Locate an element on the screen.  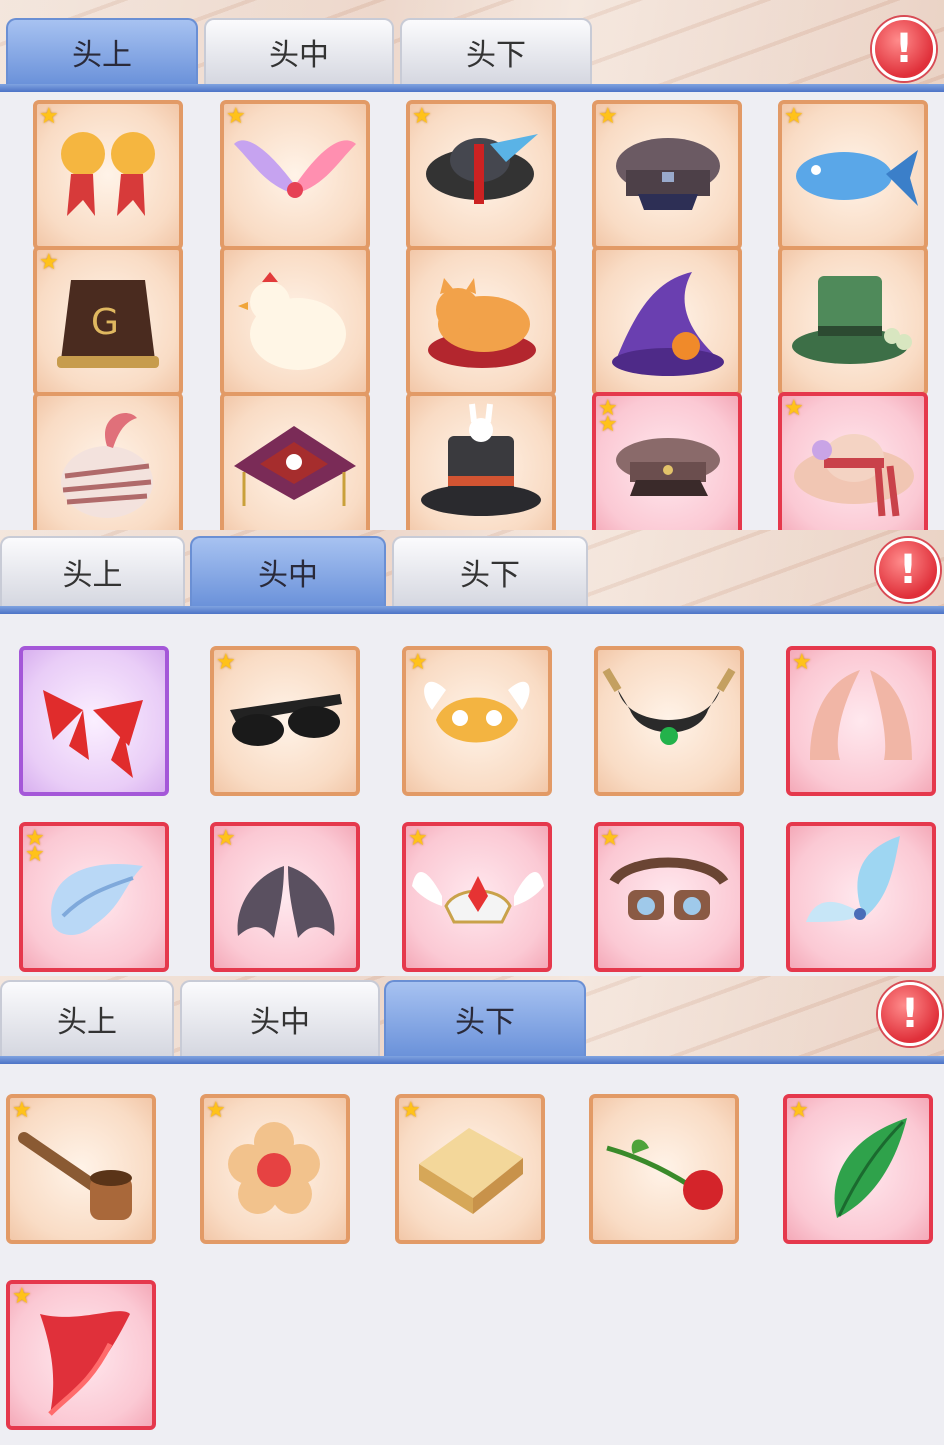
magician-hat-rabbit-icon is located at coordinates (481, 459).